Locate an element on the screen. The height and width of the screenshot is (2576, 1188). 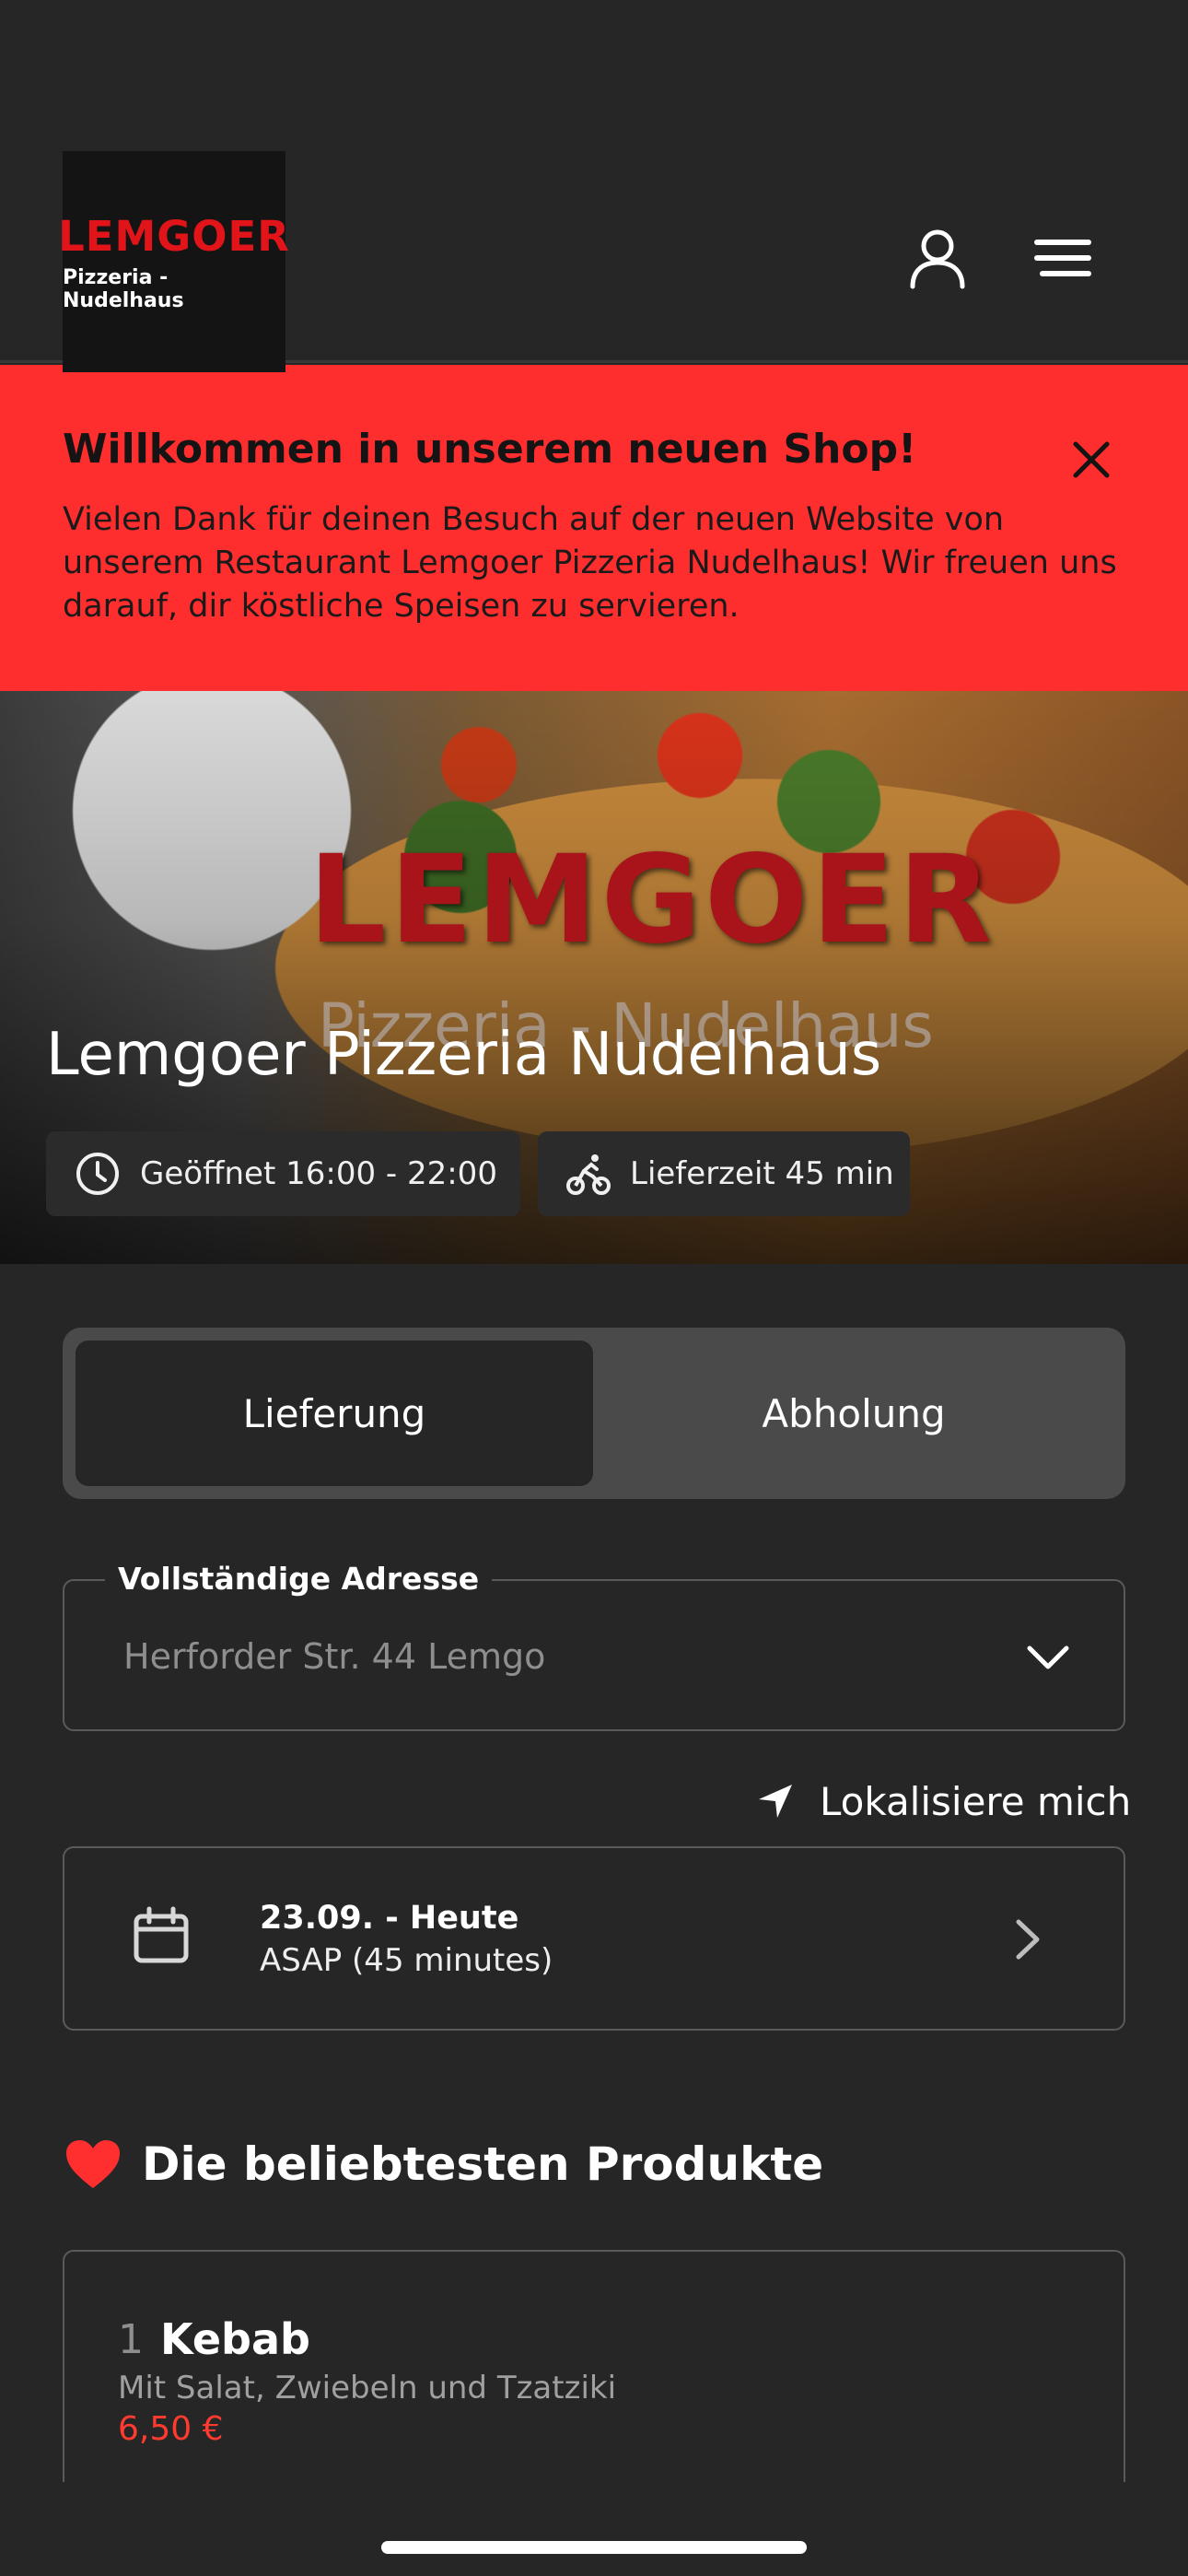
product-name: Kebab is located at coordinates (235, 2339).